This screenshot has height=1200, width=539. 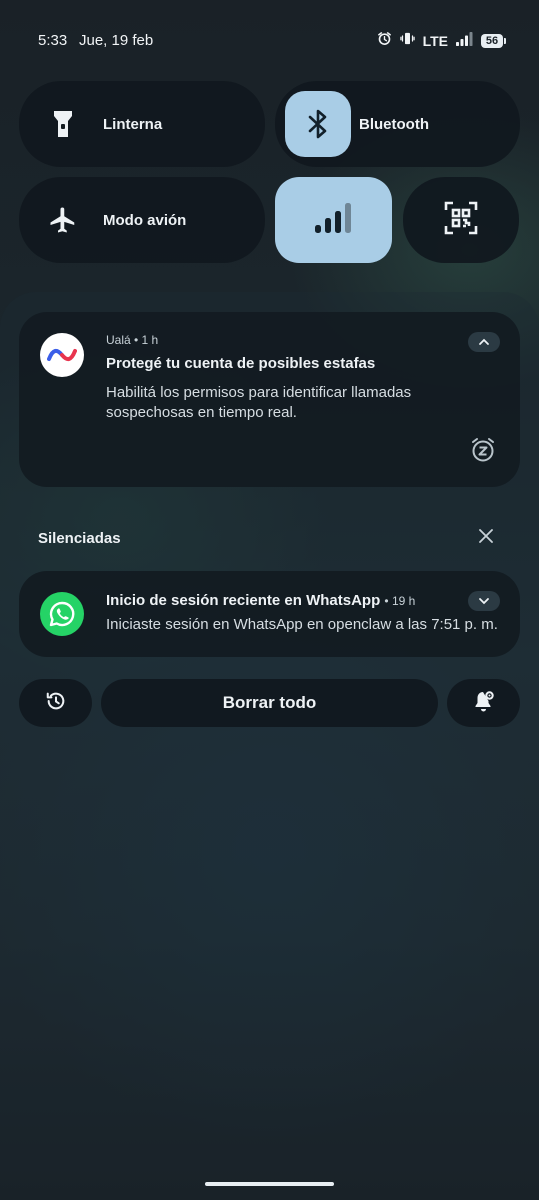 What do you see at coordinates (384, 41) in the screenshot?
I see `alarm-icon` at bounding box center [384, 41].